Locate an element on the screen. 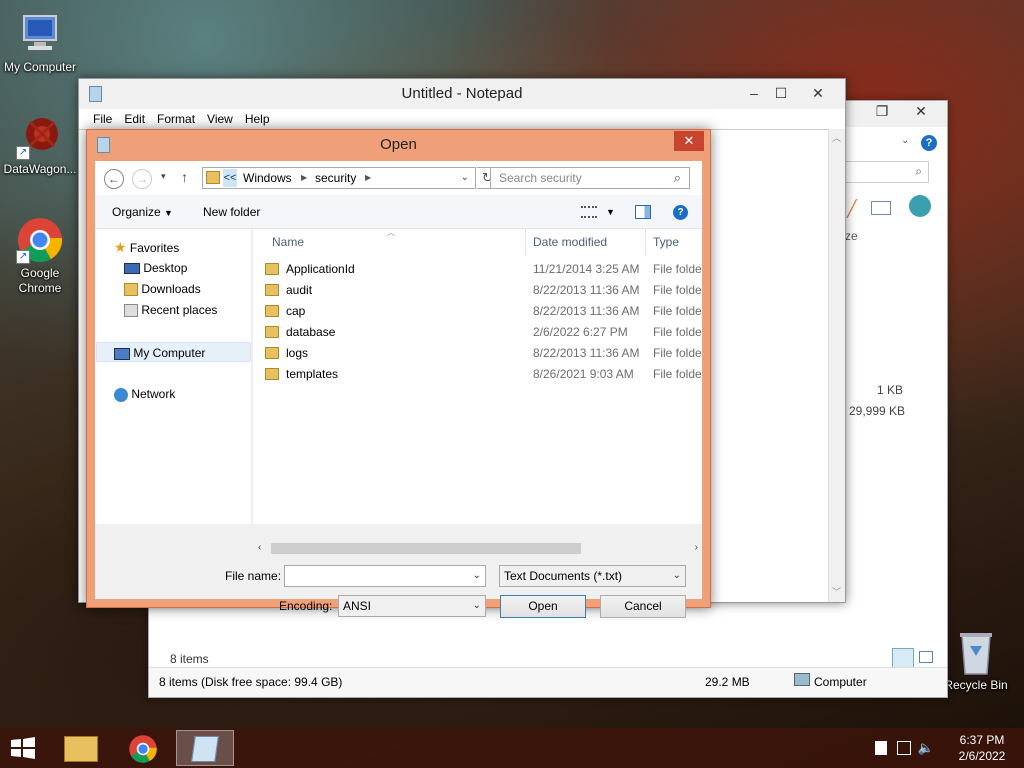 This screenshot has width=1024, height=768. desktop-icon-google-chrome: ↗ Google Chrome is located at coordinates (40, 256).